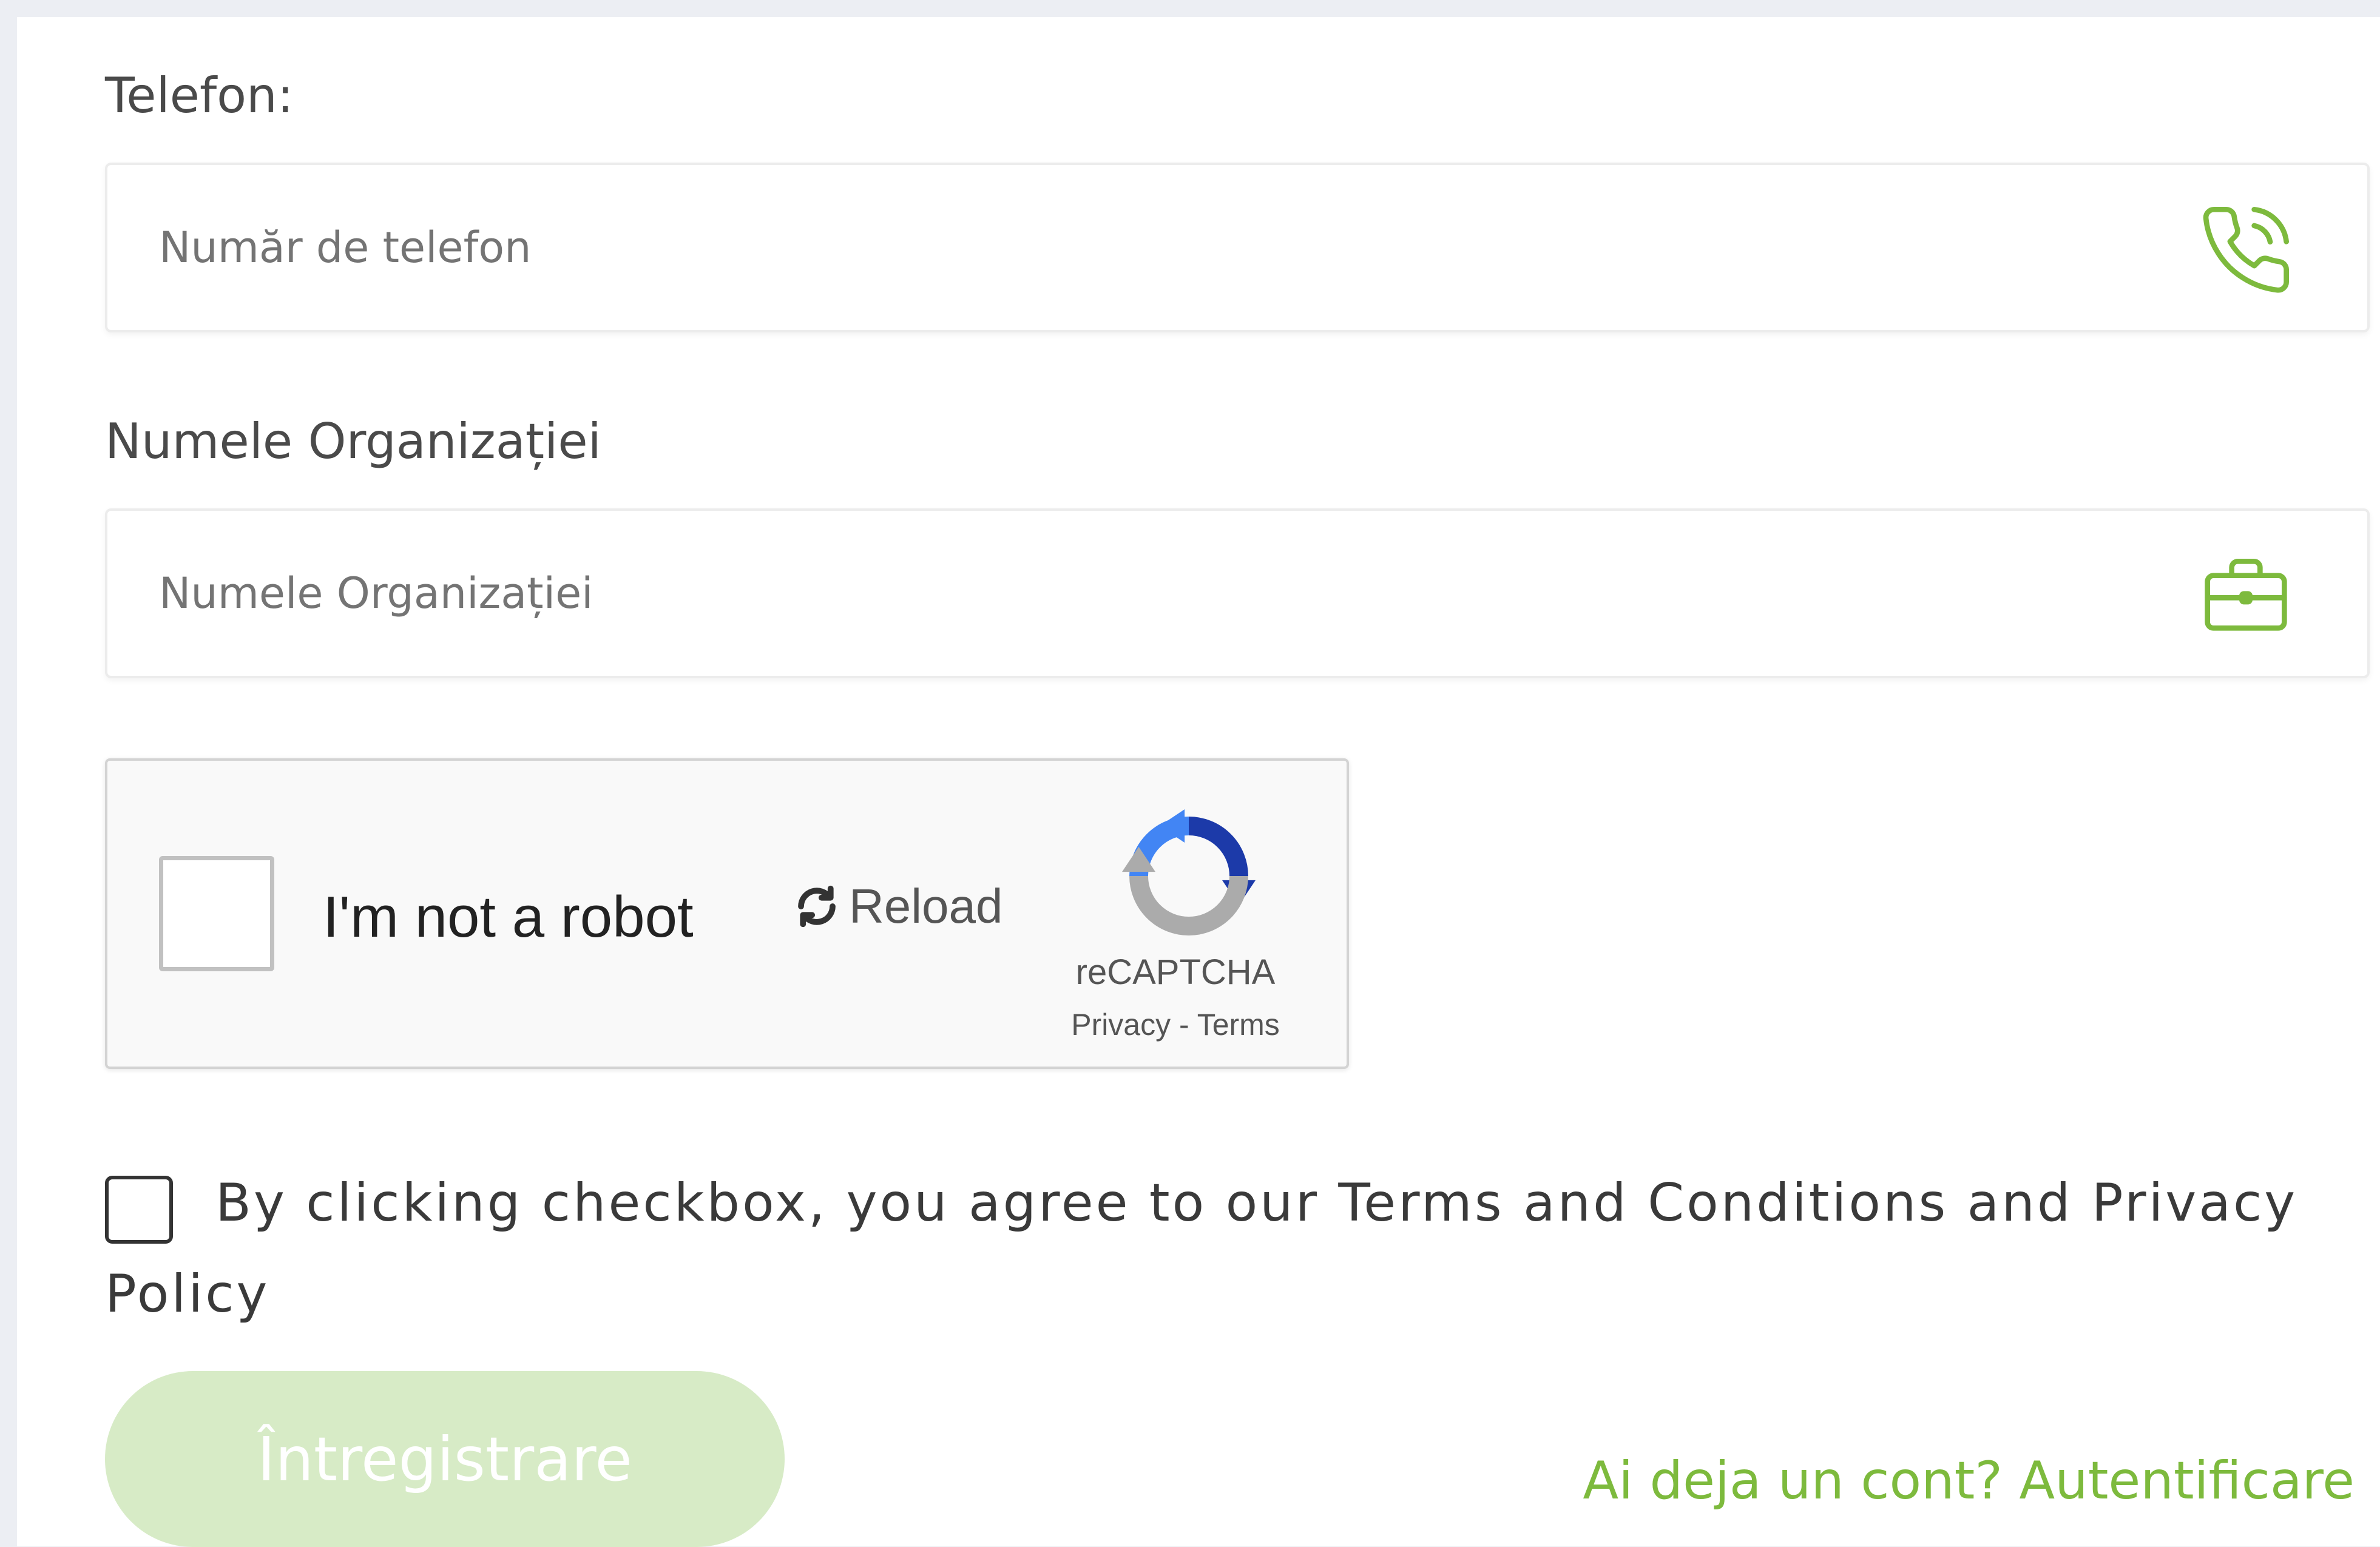 This screenshot has height=1547, width=2380. What do you see at coordinates (445, 1459) in the screenshot?
I see `register-button: Întregistrare` at bounding box center [445, 1459].